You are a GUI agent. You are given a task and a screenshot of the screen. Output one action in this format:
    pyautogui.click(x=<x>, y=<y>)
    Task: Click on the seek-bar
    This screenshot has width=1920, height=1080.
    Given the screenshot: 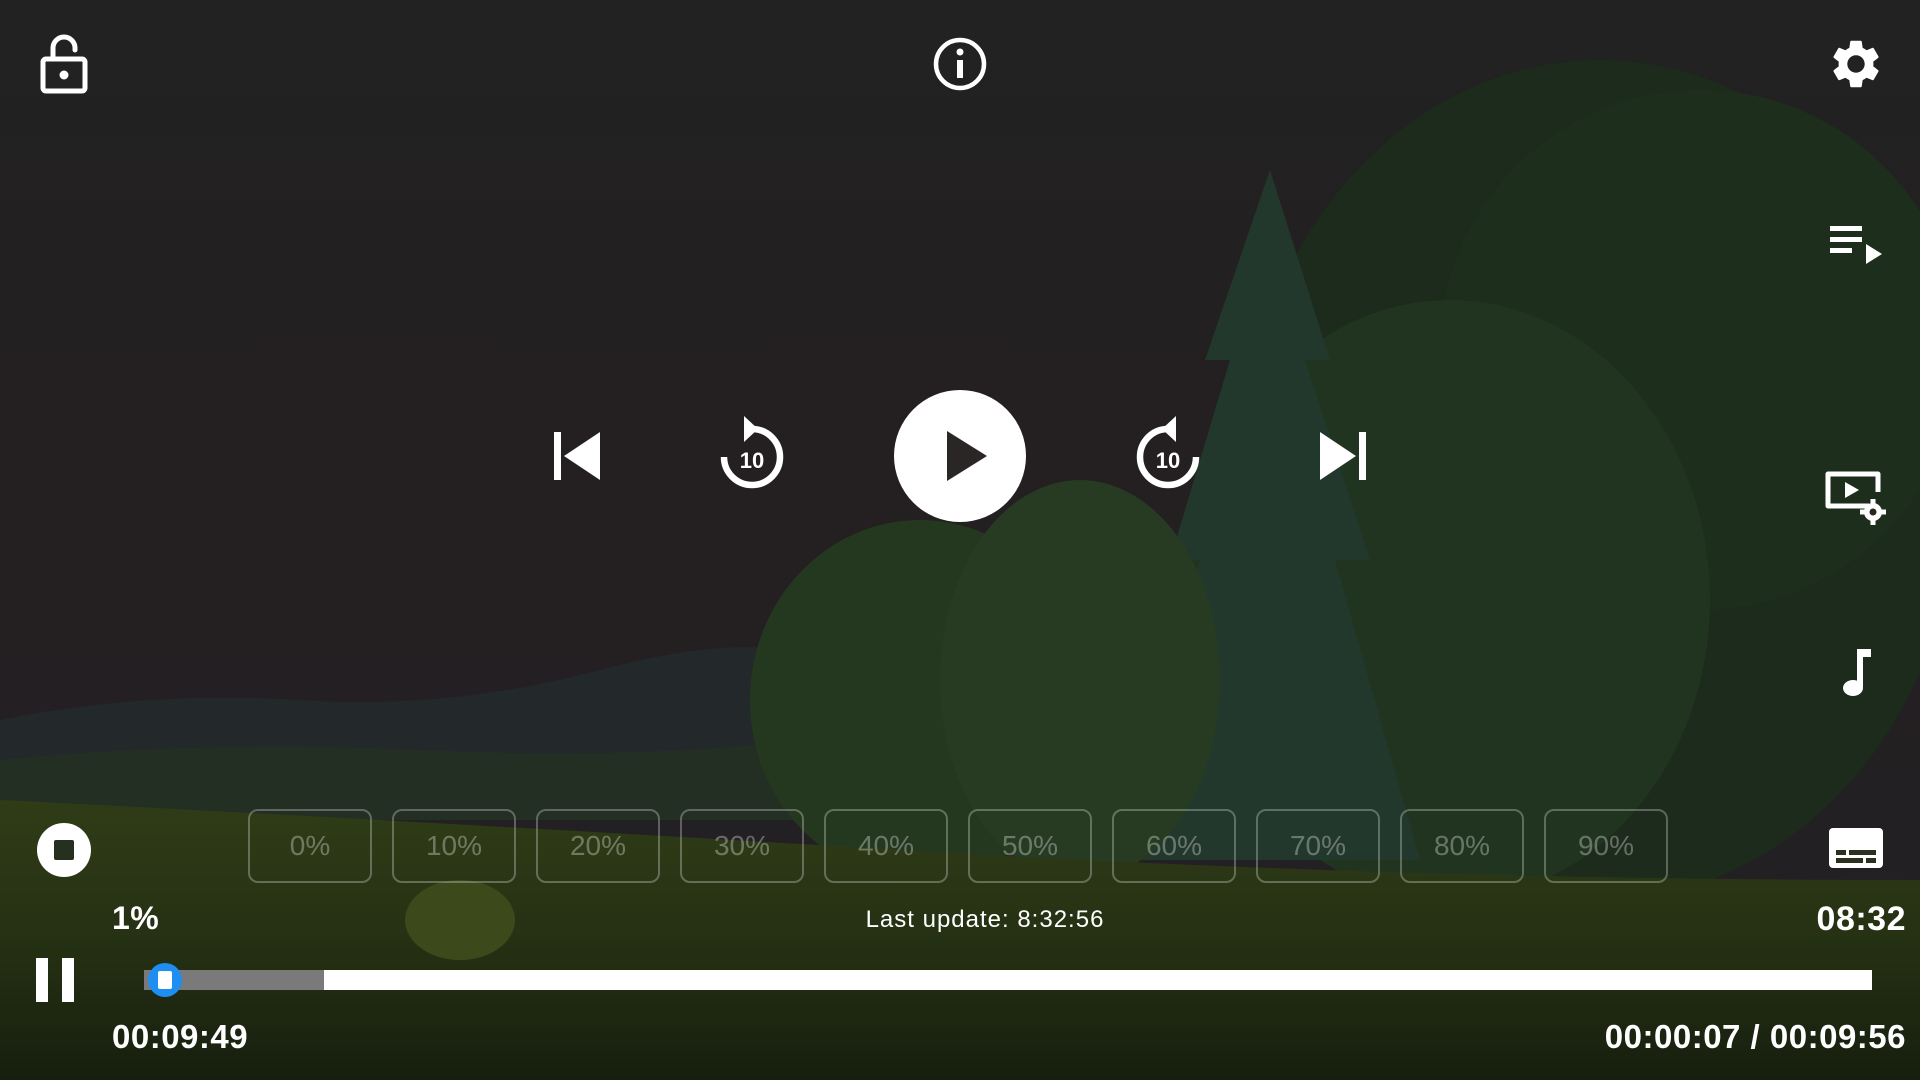 What is the action you would take?
    pyautogui.click(x=1008, y=980)
    